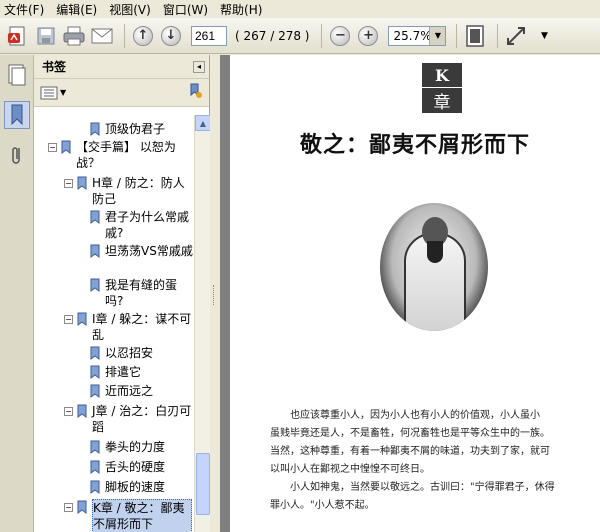 This screenshot has width=600, height=532. What do you see at coordinates (171, 36) in the screenshot?
I see `next-page-icon: ↓` at bounding box center [171, 36].